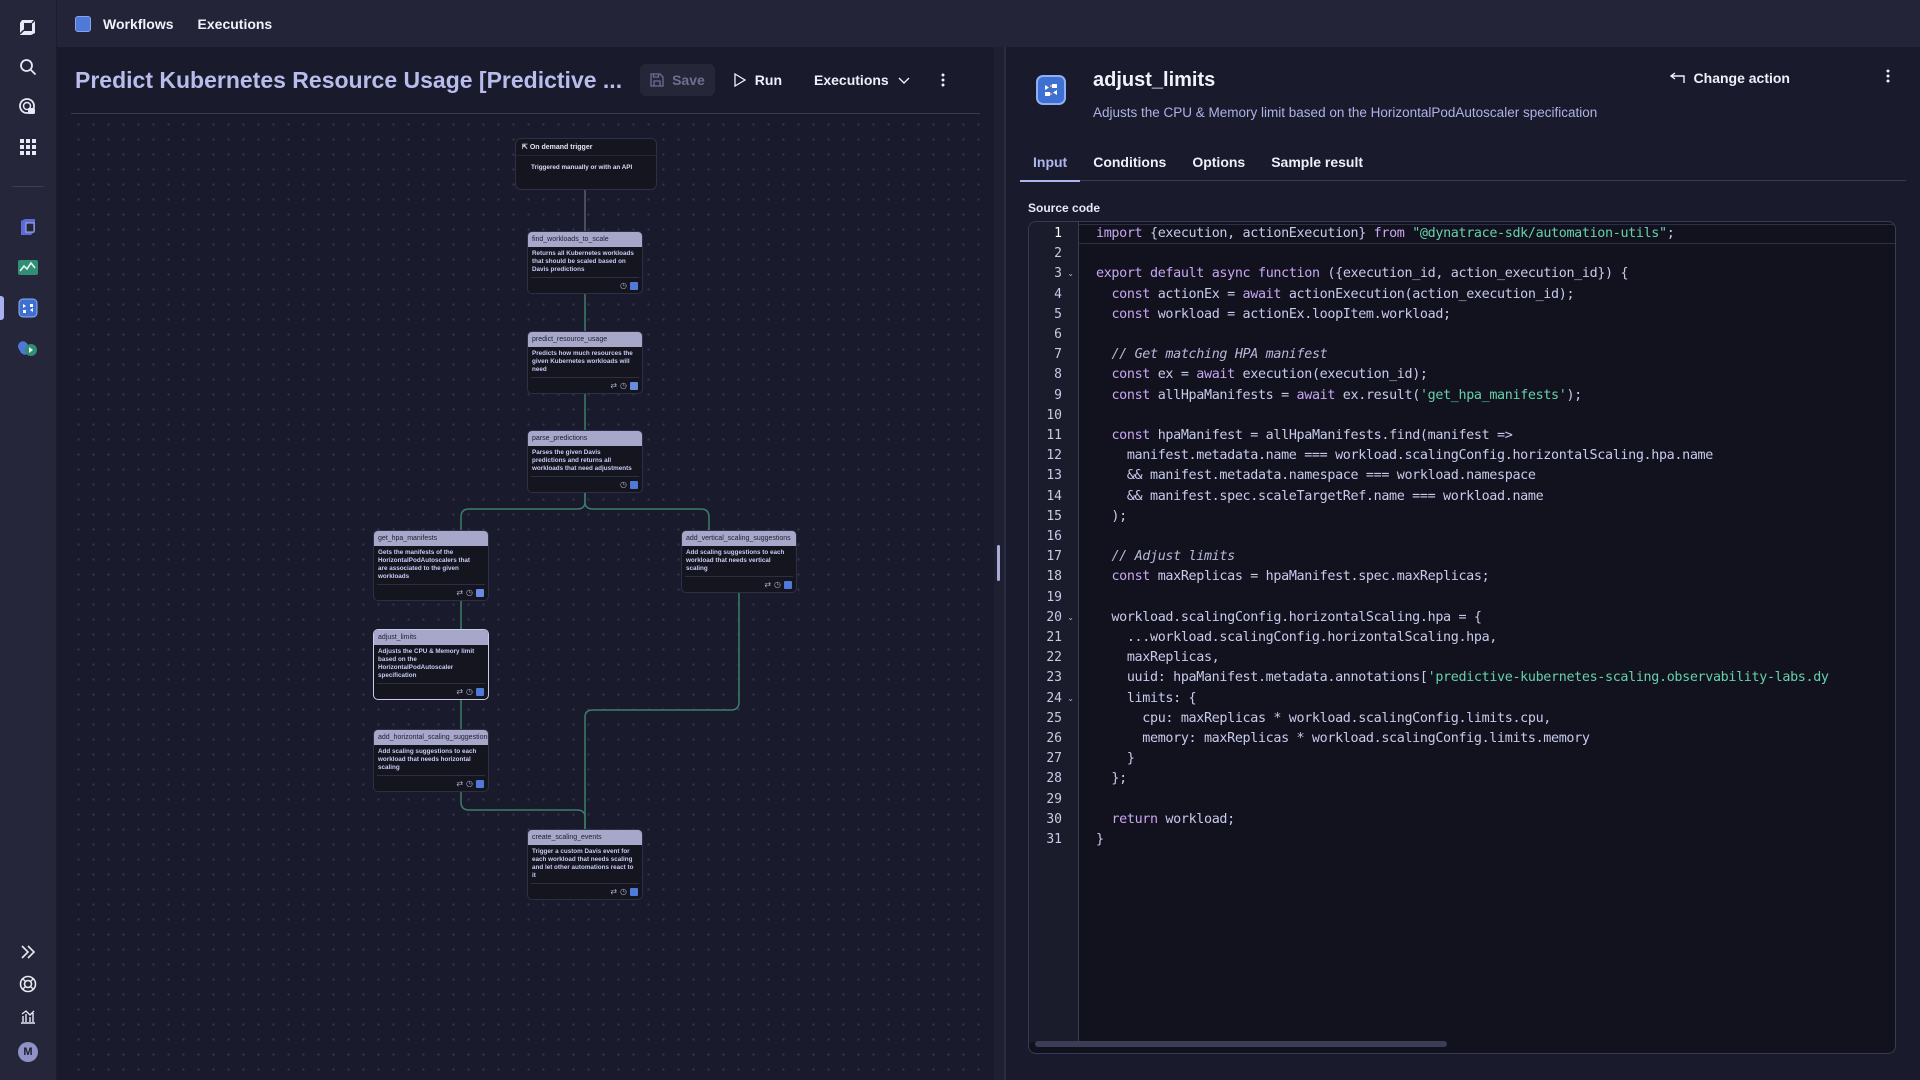 This screenshot has width=1920, height=1080. Describe the element at coordinates (1058, 274) in the screenshot. I see `line-number: 3` at that location.